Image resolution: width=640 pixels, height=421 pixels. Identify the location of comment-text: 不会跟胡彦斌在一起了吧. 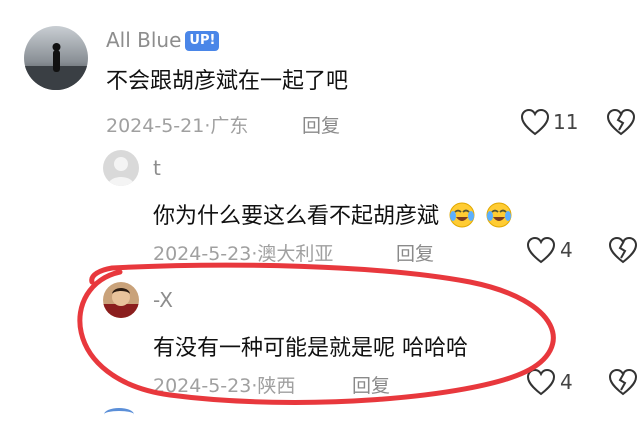
(227, 81).